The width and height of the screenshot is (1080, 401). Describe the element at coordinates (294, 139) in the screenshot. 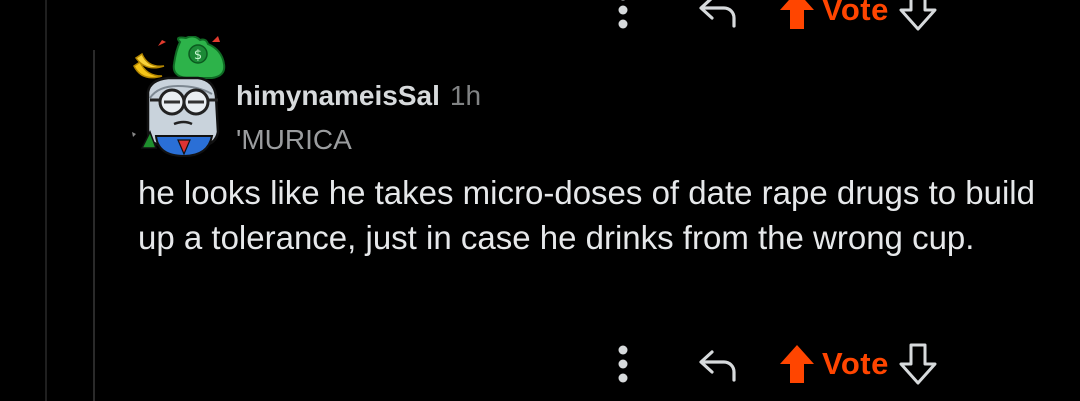

I see `user-flair: 'MURICA` at that location.